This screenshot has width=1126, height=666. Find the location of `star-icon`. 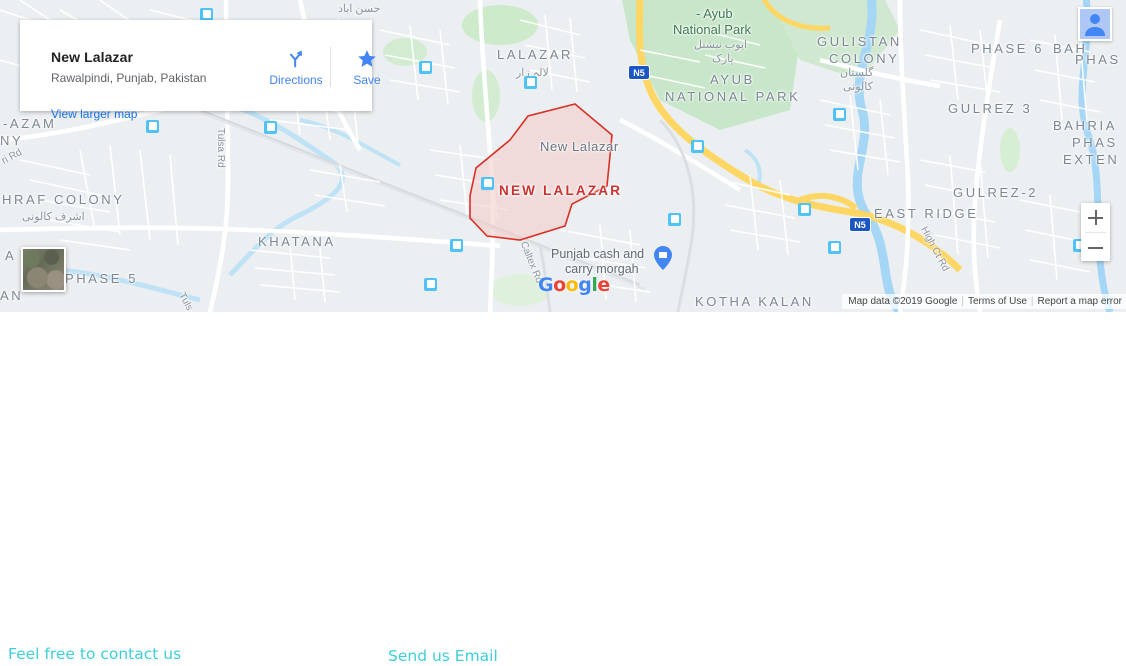

star-icon is located at coordinates (367, 59).